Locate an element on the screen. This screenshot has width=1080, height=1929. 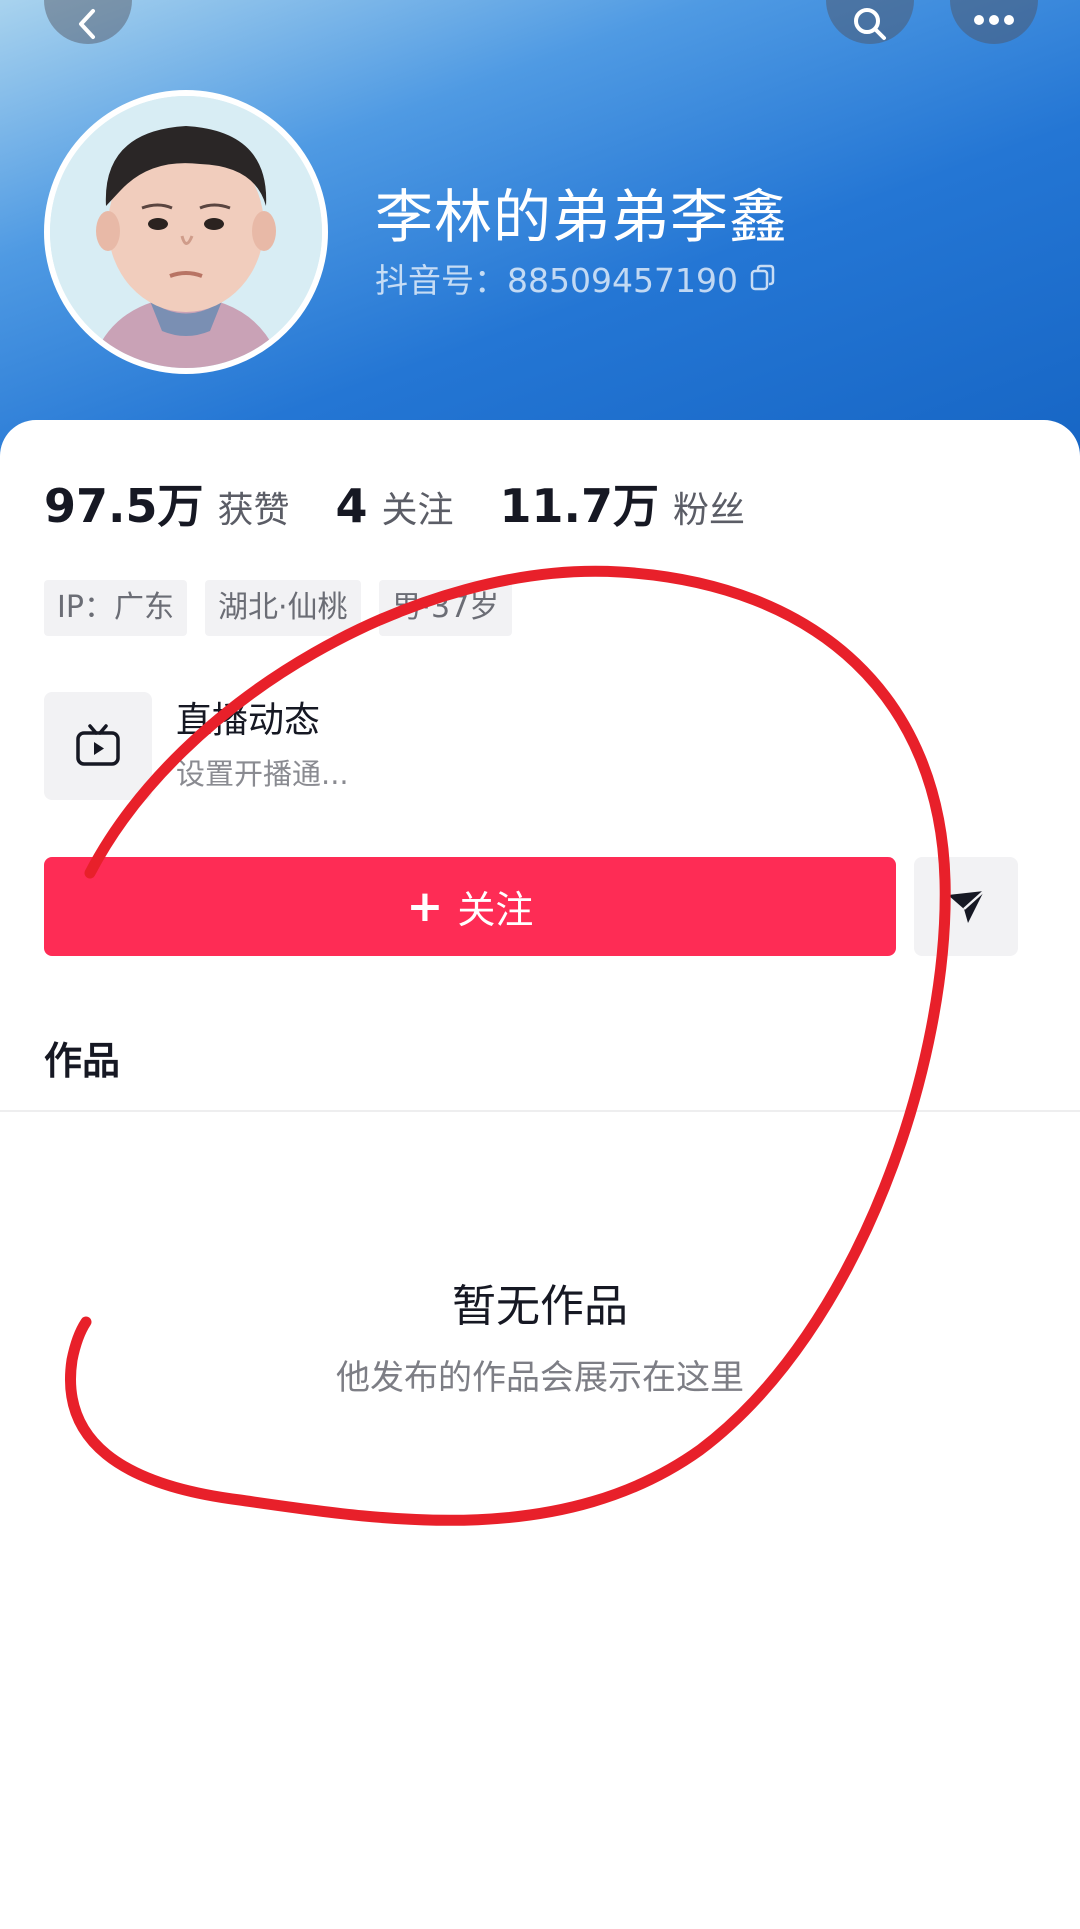
tab-divider is located at coordinates (540, 1111).